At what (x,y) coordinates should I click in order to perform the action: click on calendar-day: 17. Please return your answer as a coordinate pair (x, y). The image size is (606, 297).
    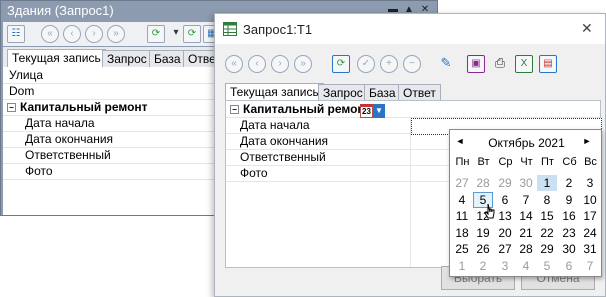
    Looking at the image, I should click on (590, 216).